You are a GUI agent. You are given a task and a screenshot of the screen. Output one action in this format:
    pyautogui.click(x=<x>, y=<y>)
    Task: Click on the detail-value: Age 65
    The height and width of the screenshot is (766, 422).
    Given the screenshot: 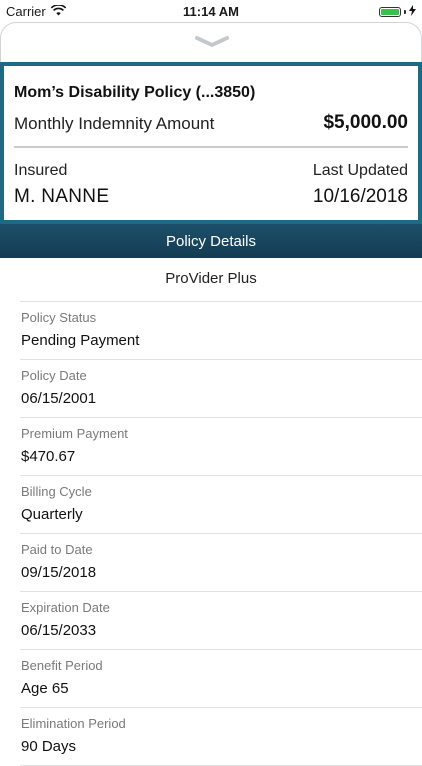 What is the action you would take?
    pyautogui.click(x=45, y=688)
    